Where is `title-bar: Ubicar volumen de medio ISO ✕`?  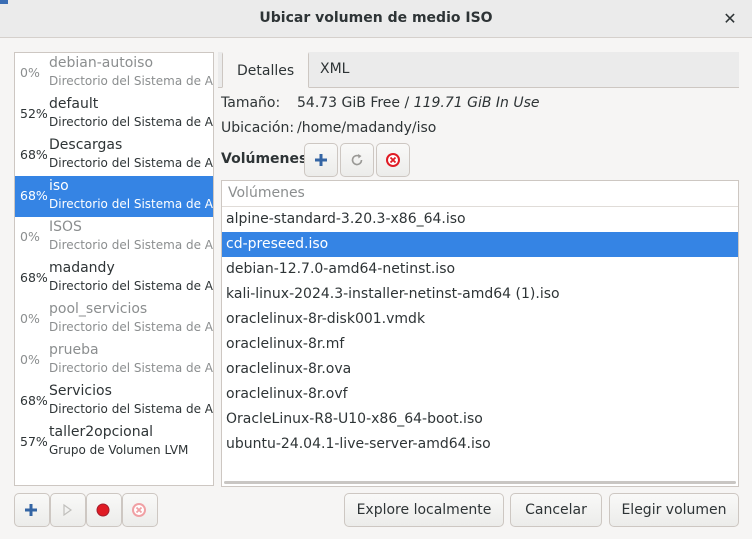
title-bar: Ubicar volumen de medio ISO ✕ is located at coordinates (376, 19).